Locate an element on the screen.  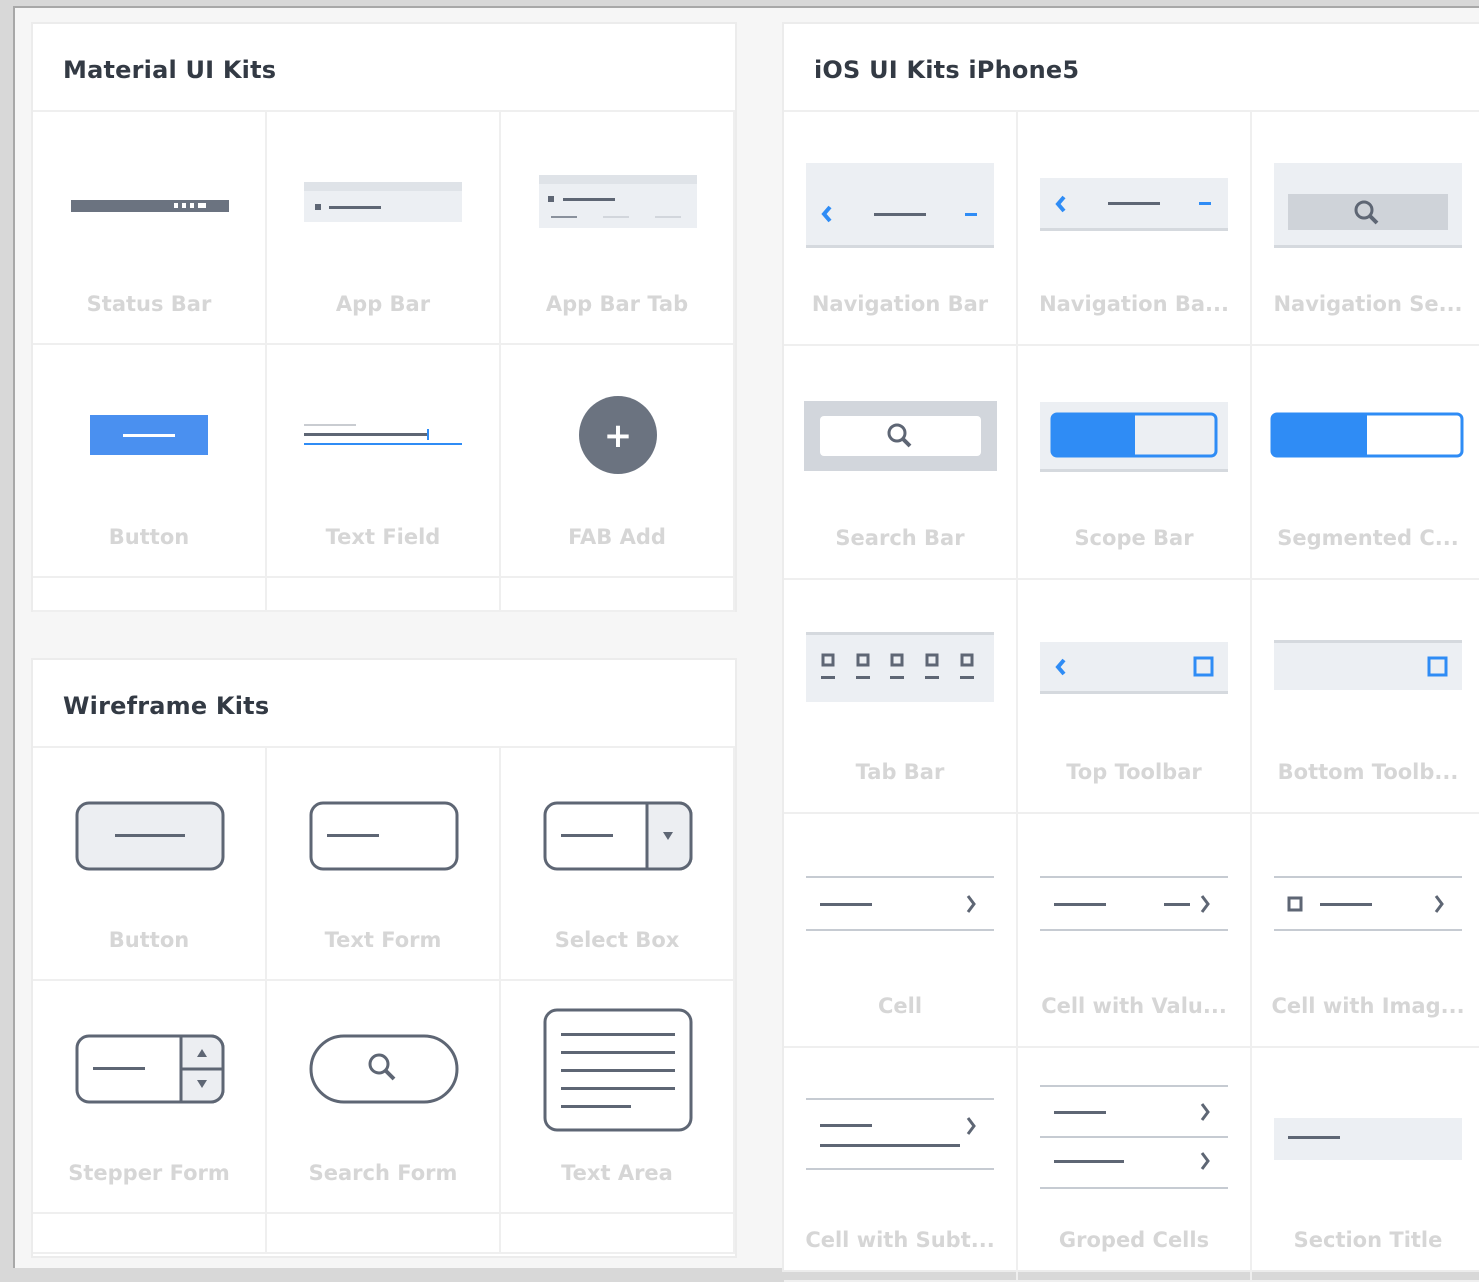
kit-item-label: Search Form is located at coordinates (383, 1173).